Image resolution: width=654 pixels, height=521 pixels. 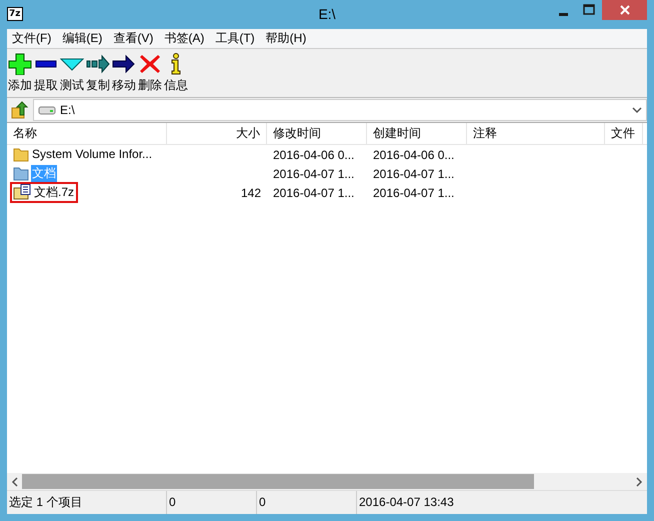 What do you see at coordinates (639, 481) in the screenshot?
I see `scroll-right-icon` at bounding box center [639, 481].